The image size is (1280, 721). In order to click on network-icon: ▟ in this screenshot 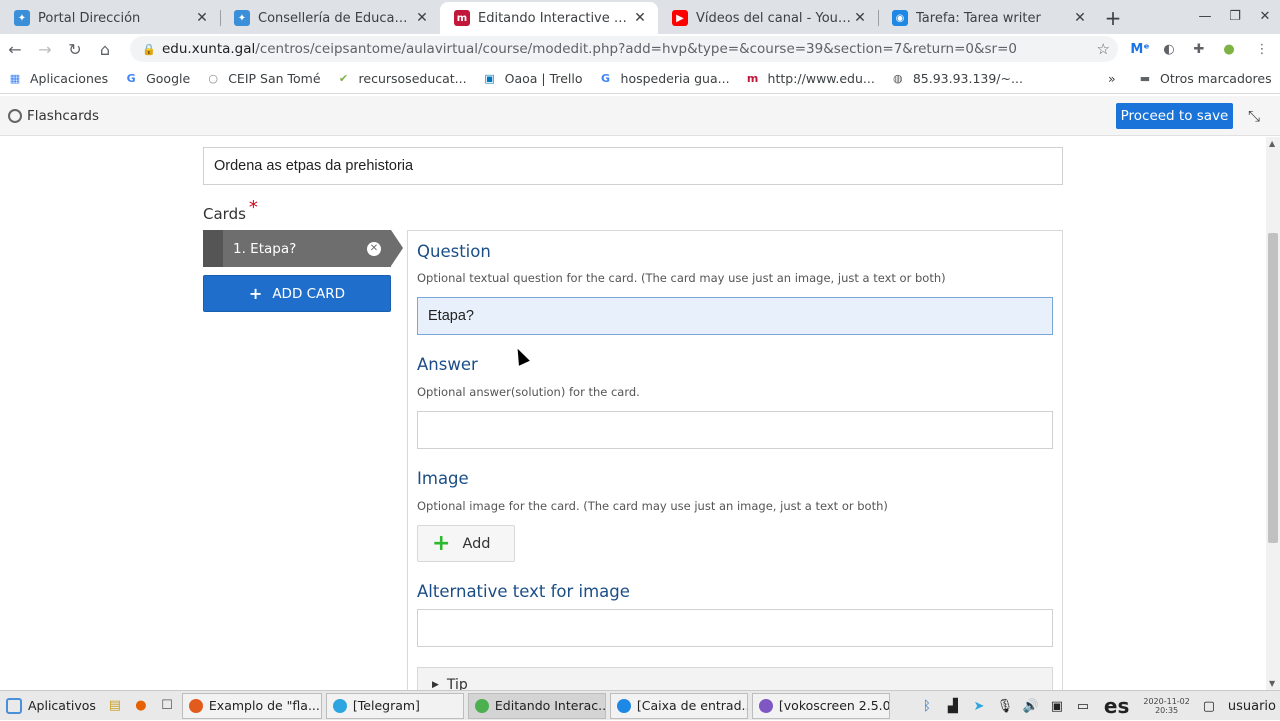, I will do `click(953, 706)`.